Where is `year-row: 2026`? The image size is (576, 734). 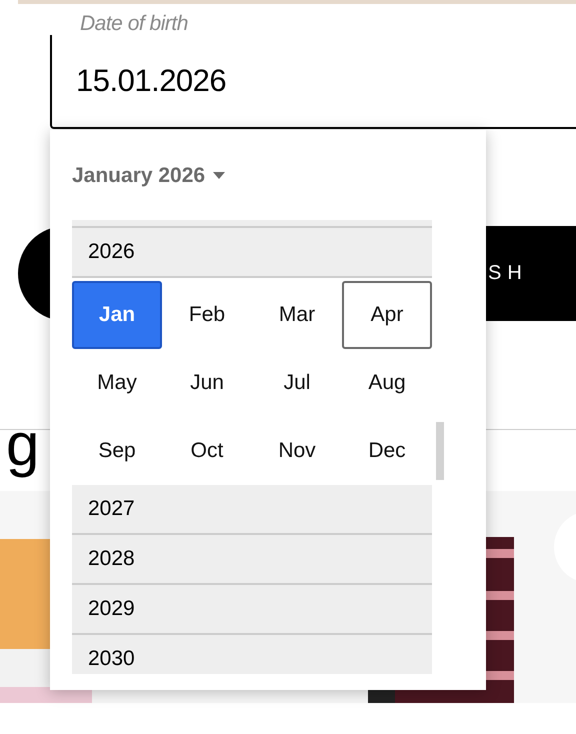
year-row: 2026 is located at coordinates (252, 253).